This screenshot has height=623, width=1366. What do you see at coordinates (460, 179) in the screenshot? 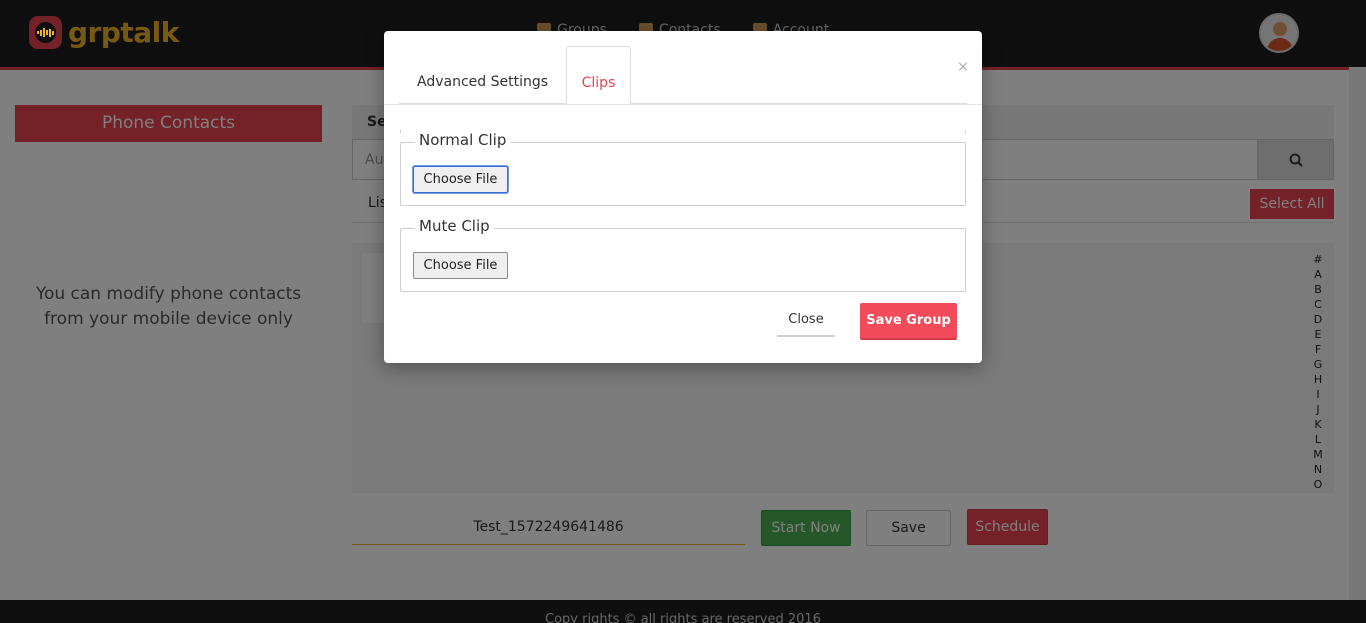
I see `normal-clip-file-button: Choose File` at bounding box center [460, 179].